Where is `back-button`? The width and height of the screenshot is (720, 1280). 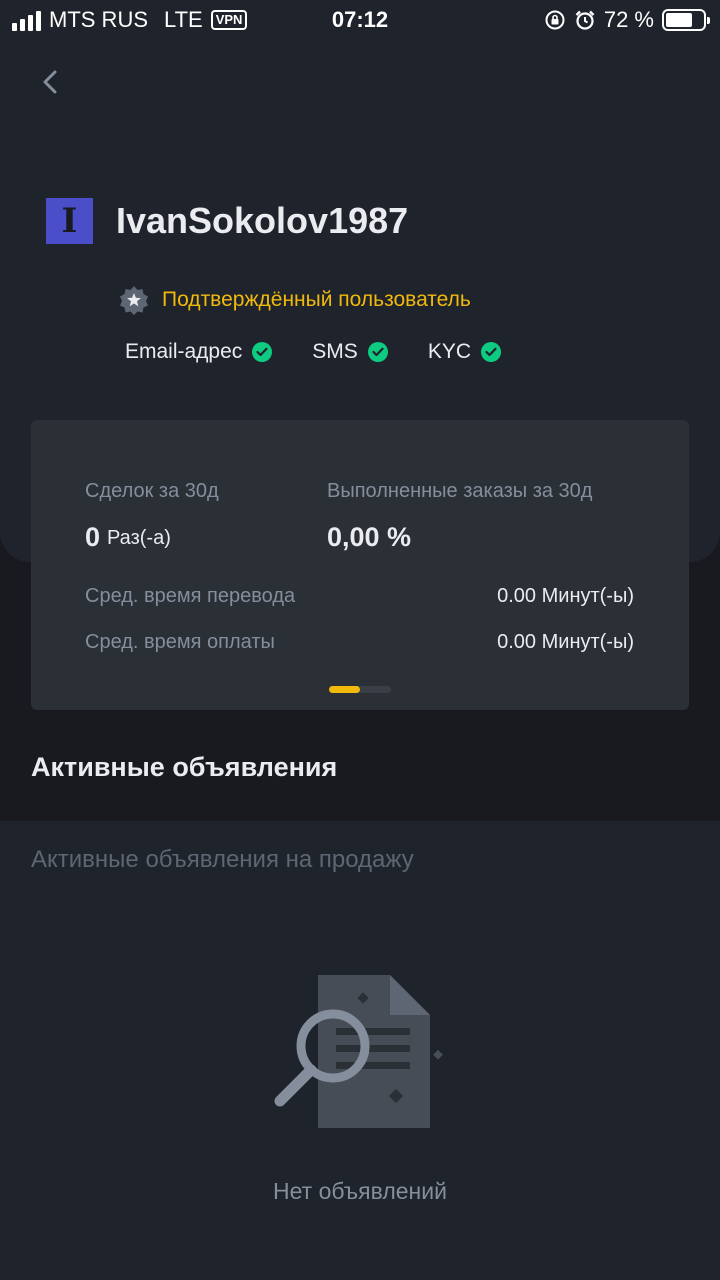 back-button is located at coordinates (50, 82).